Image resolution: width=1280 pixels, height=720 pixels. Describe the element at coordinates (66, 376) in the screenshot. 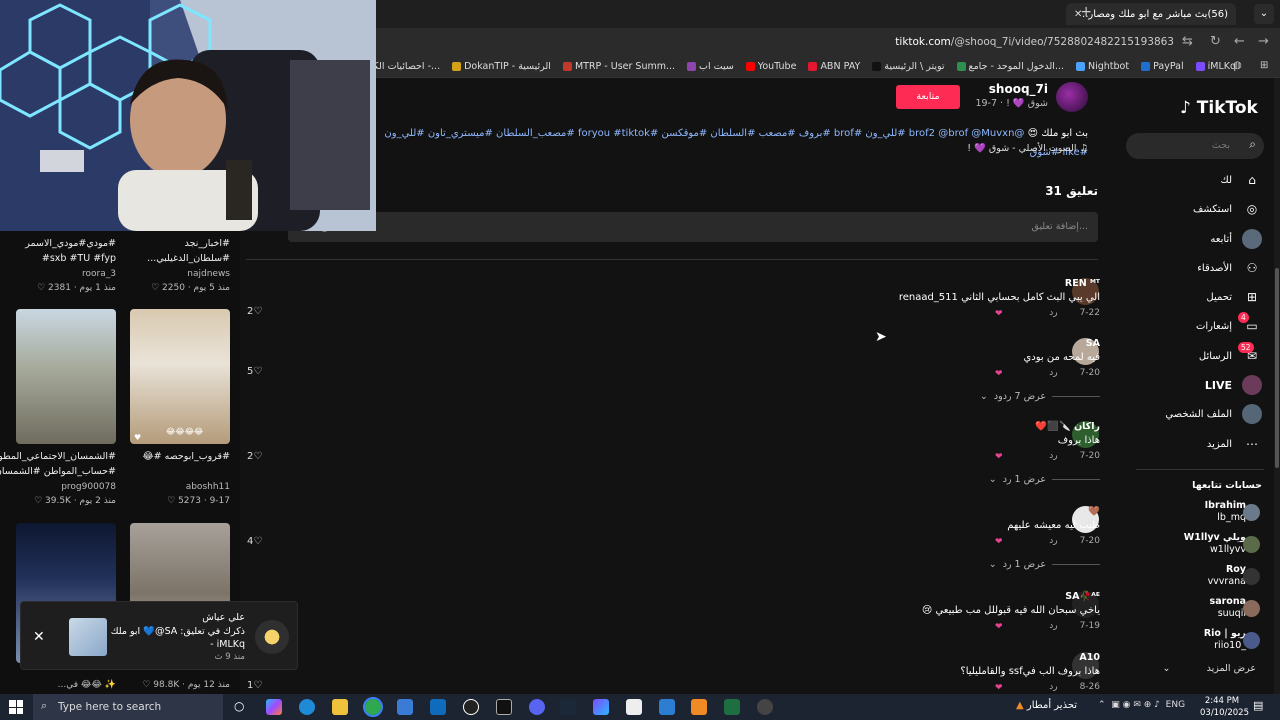

I see `video-thumbnail` at that location.